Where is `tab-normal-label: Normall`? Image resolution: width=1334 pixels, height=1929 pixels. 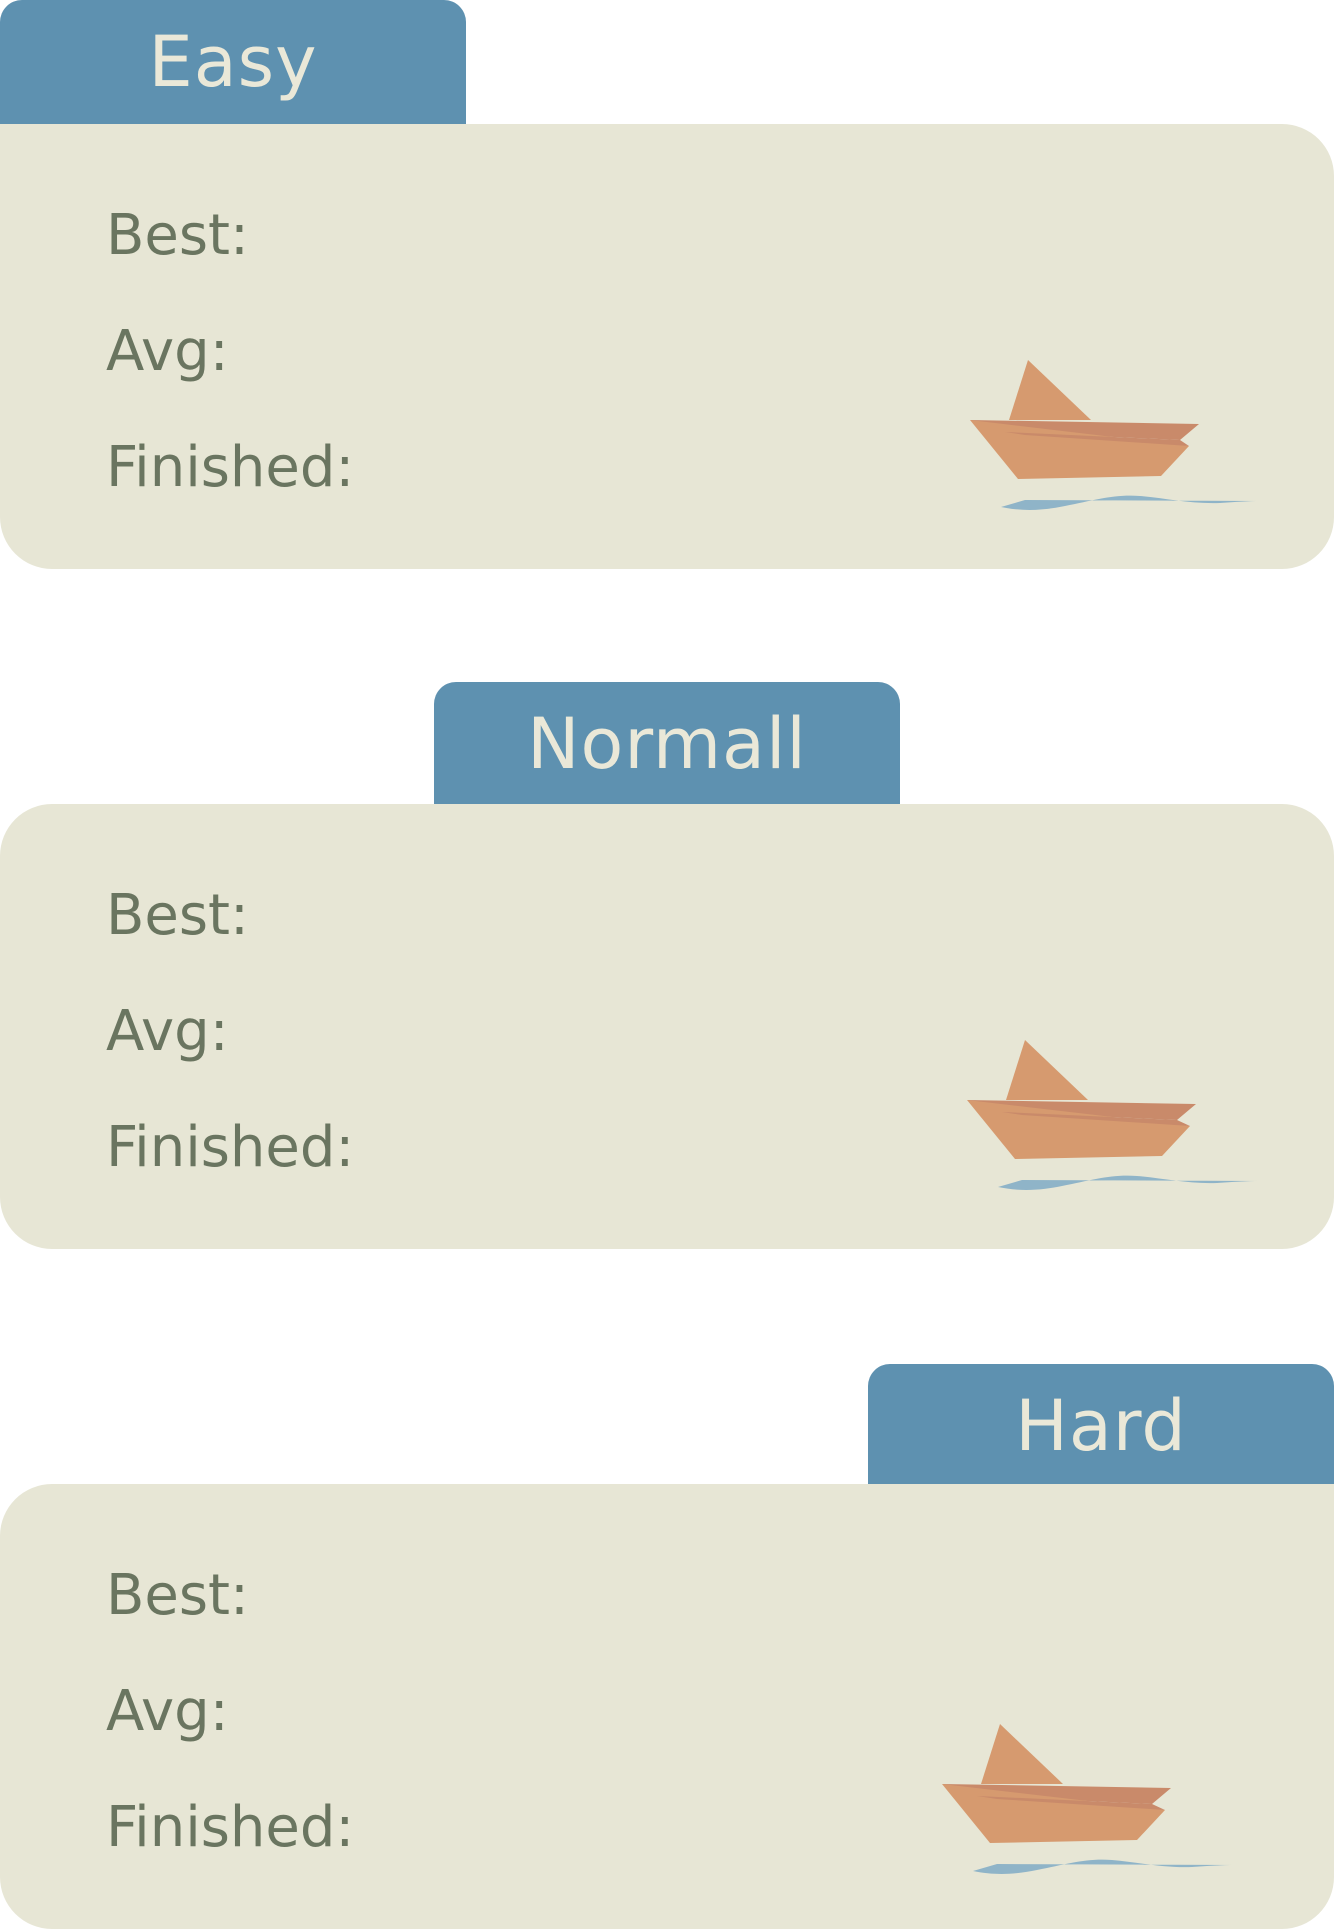
tab-normal-label: Normall is located at coordinates (667, 744).